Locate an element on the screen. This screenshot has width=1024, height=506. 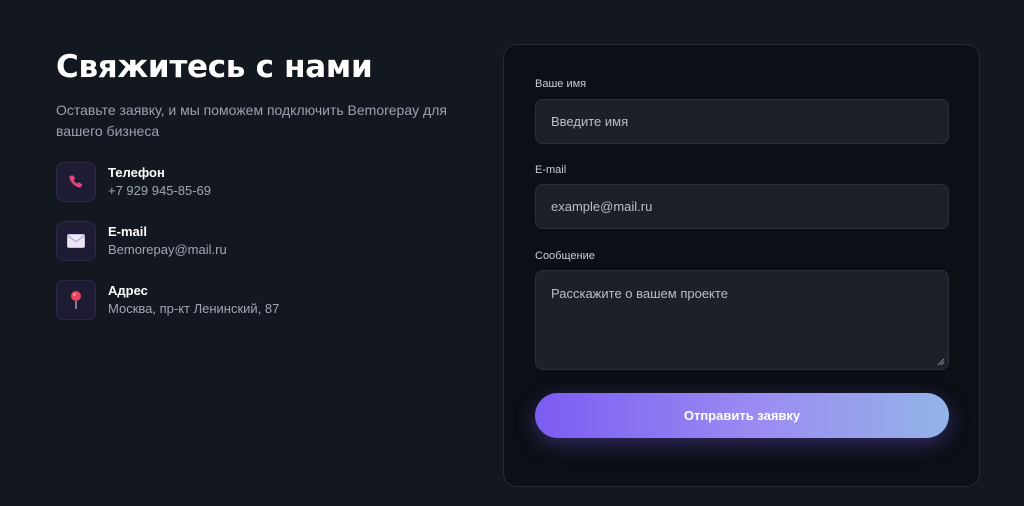
name-label: Ваше имя is located at coordinates (561, 84).